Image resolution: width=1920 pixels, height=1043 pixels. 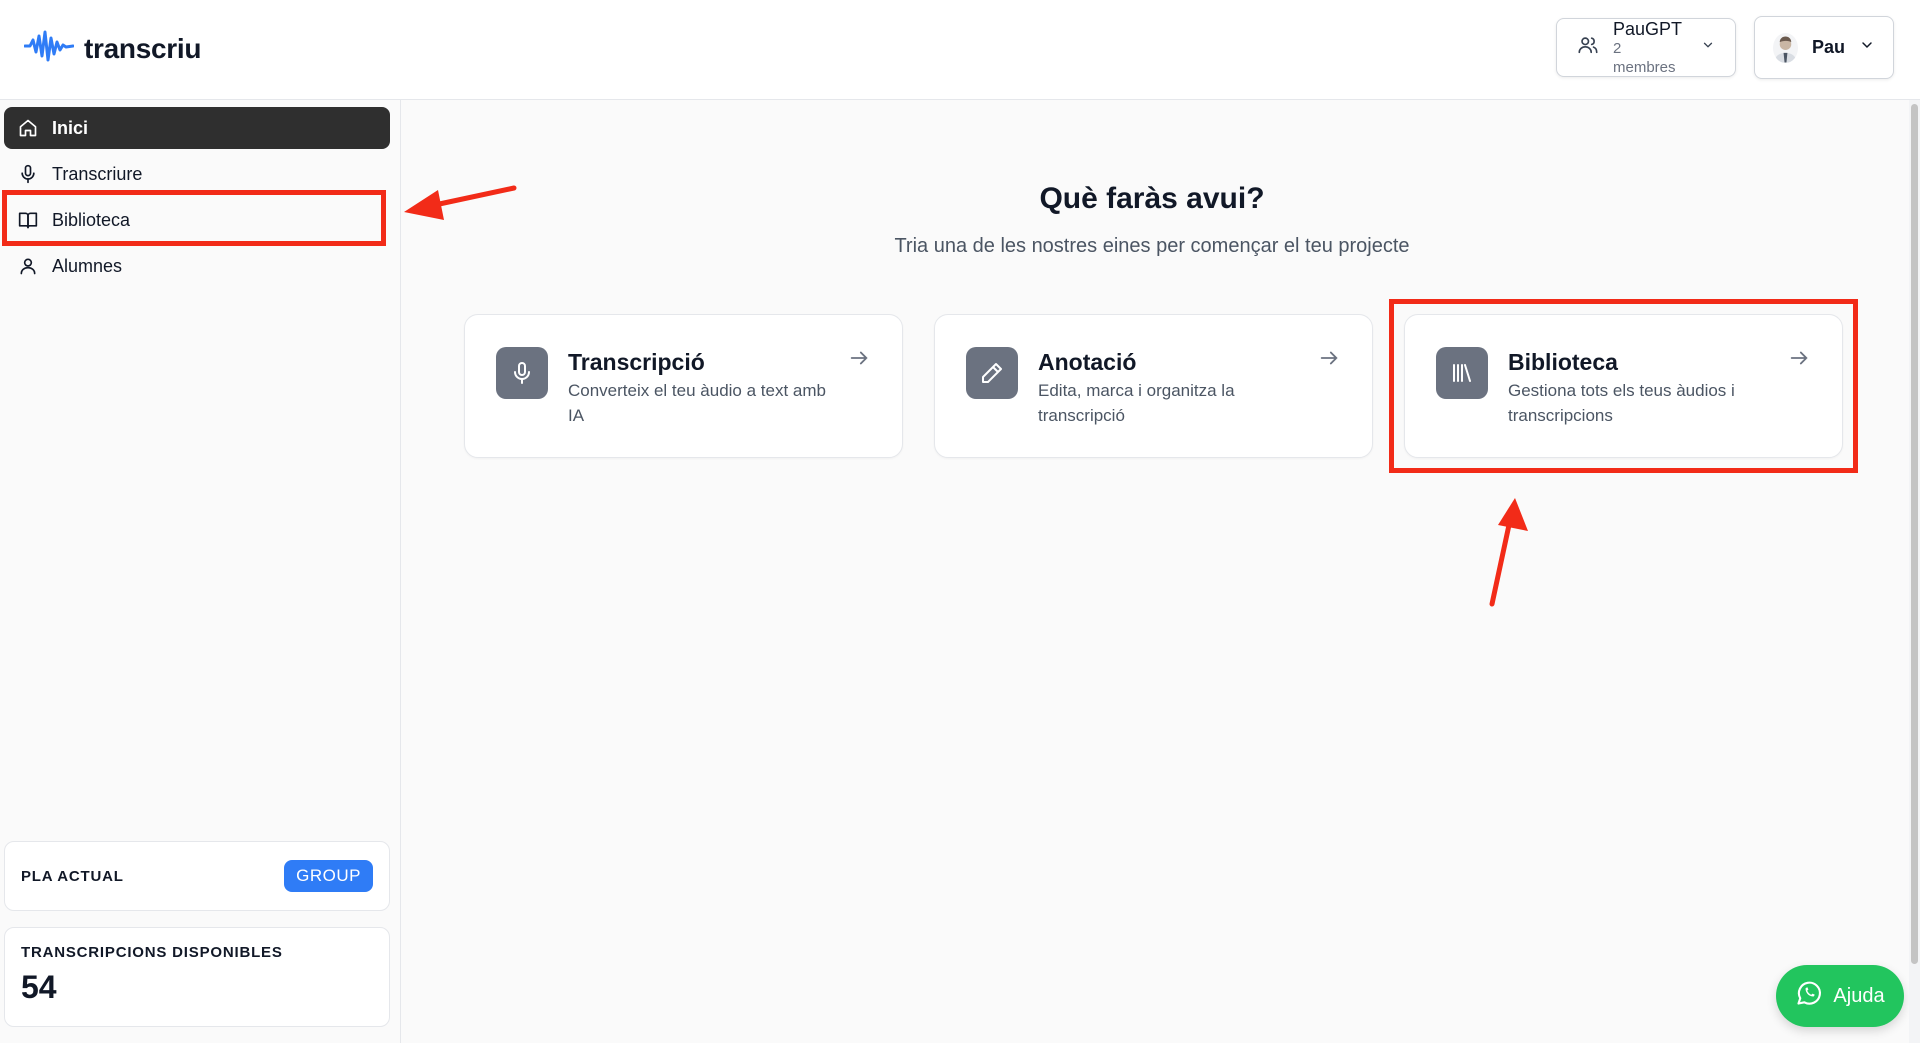 What do you see at coordinates (328, 876) in the screenshot?
I see `plan-badge: GROUP` at bounding box center [328, 876].